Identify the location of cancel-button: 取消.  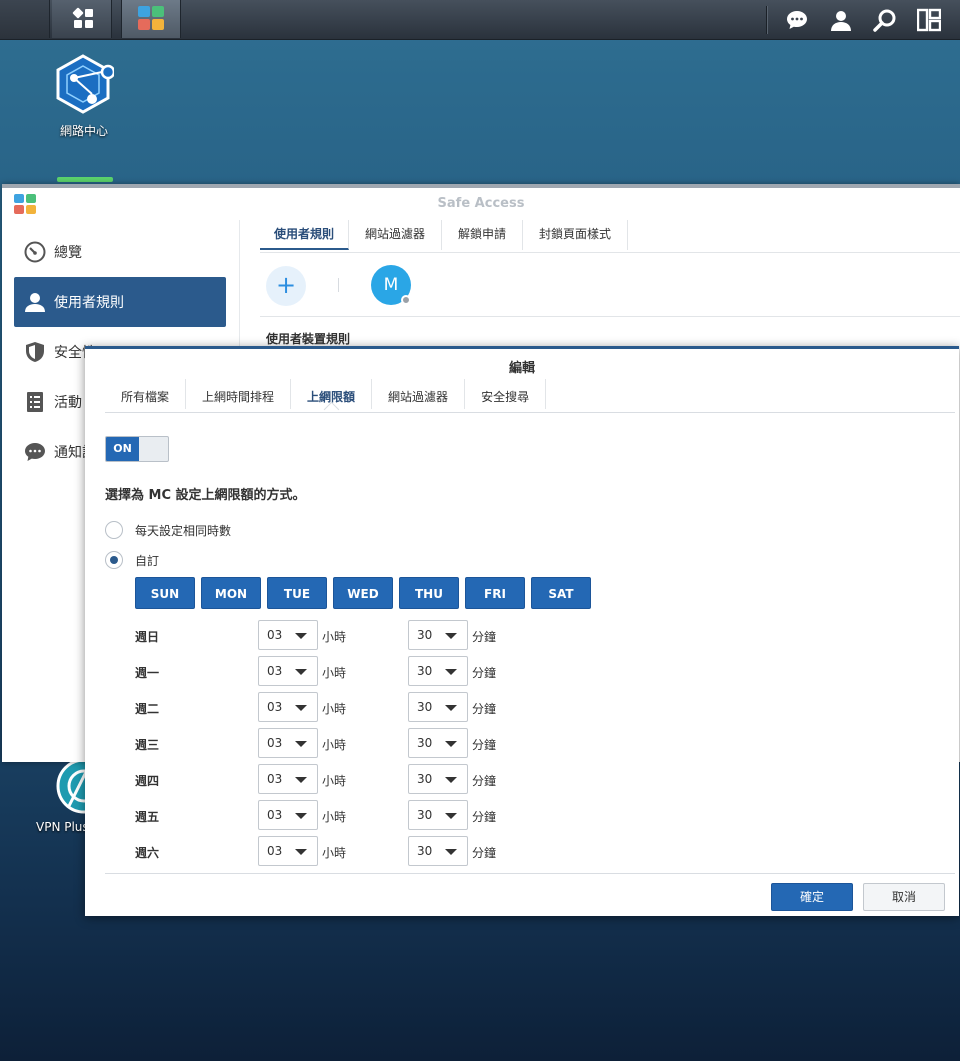
(904, 897).